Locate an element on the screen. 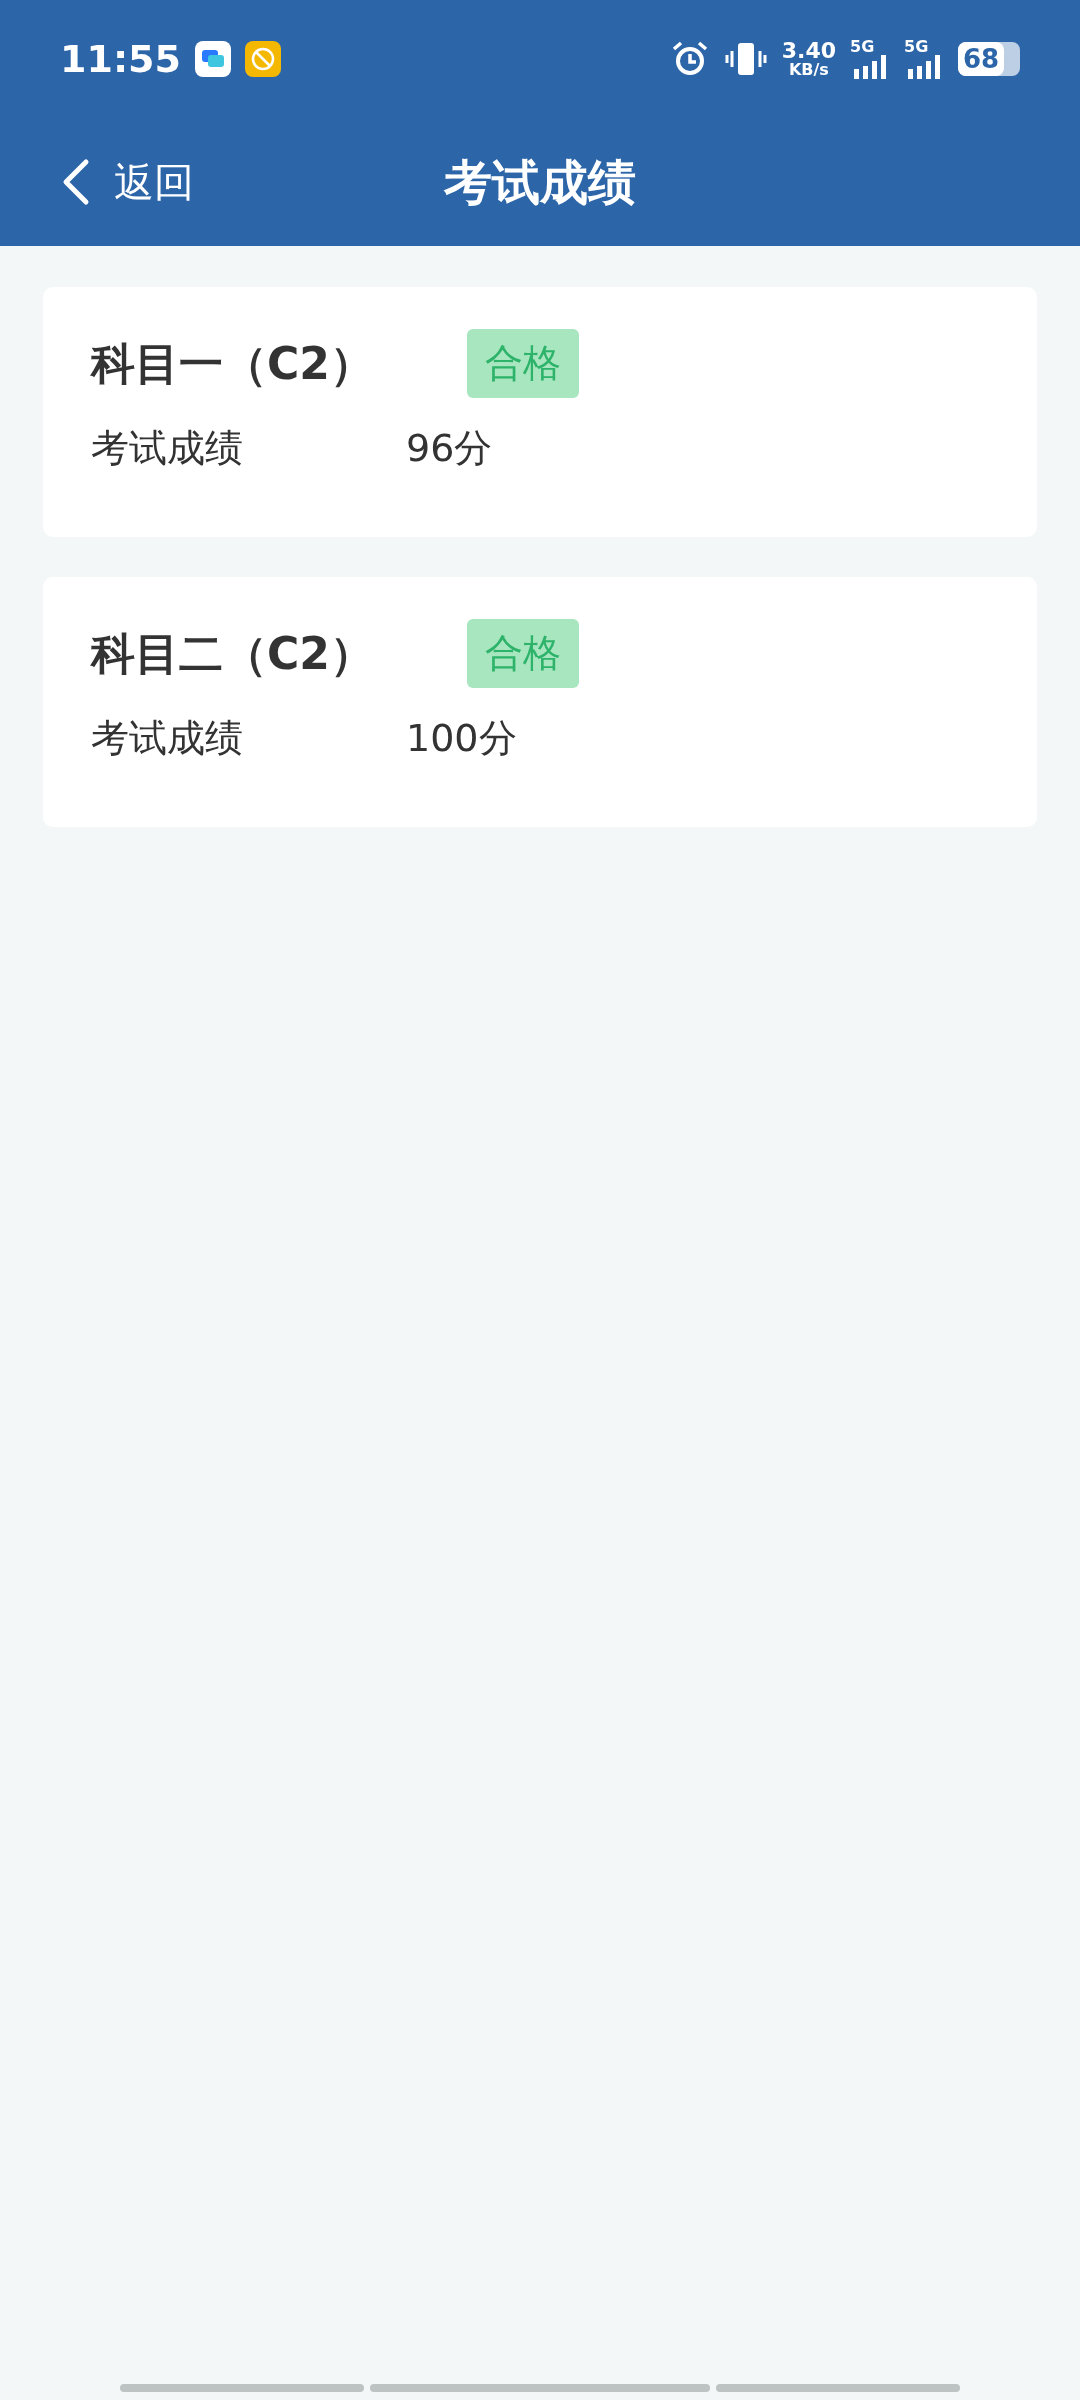  score-value: 100分 is located at coordinates (461, 738).